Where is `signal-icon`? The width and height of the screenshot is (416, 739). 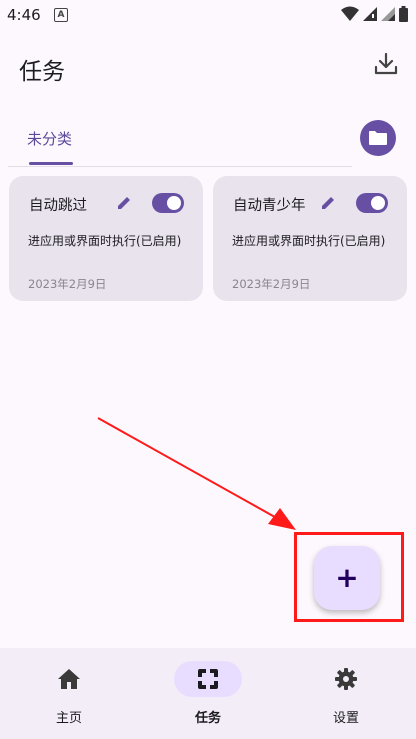 signal-icon is located at coordinates (370, 14).